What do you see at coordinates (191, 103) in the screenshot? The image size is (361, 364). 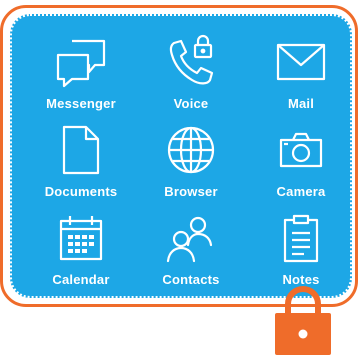 I see `app-label: Voice` at bounding box center [191, 103].